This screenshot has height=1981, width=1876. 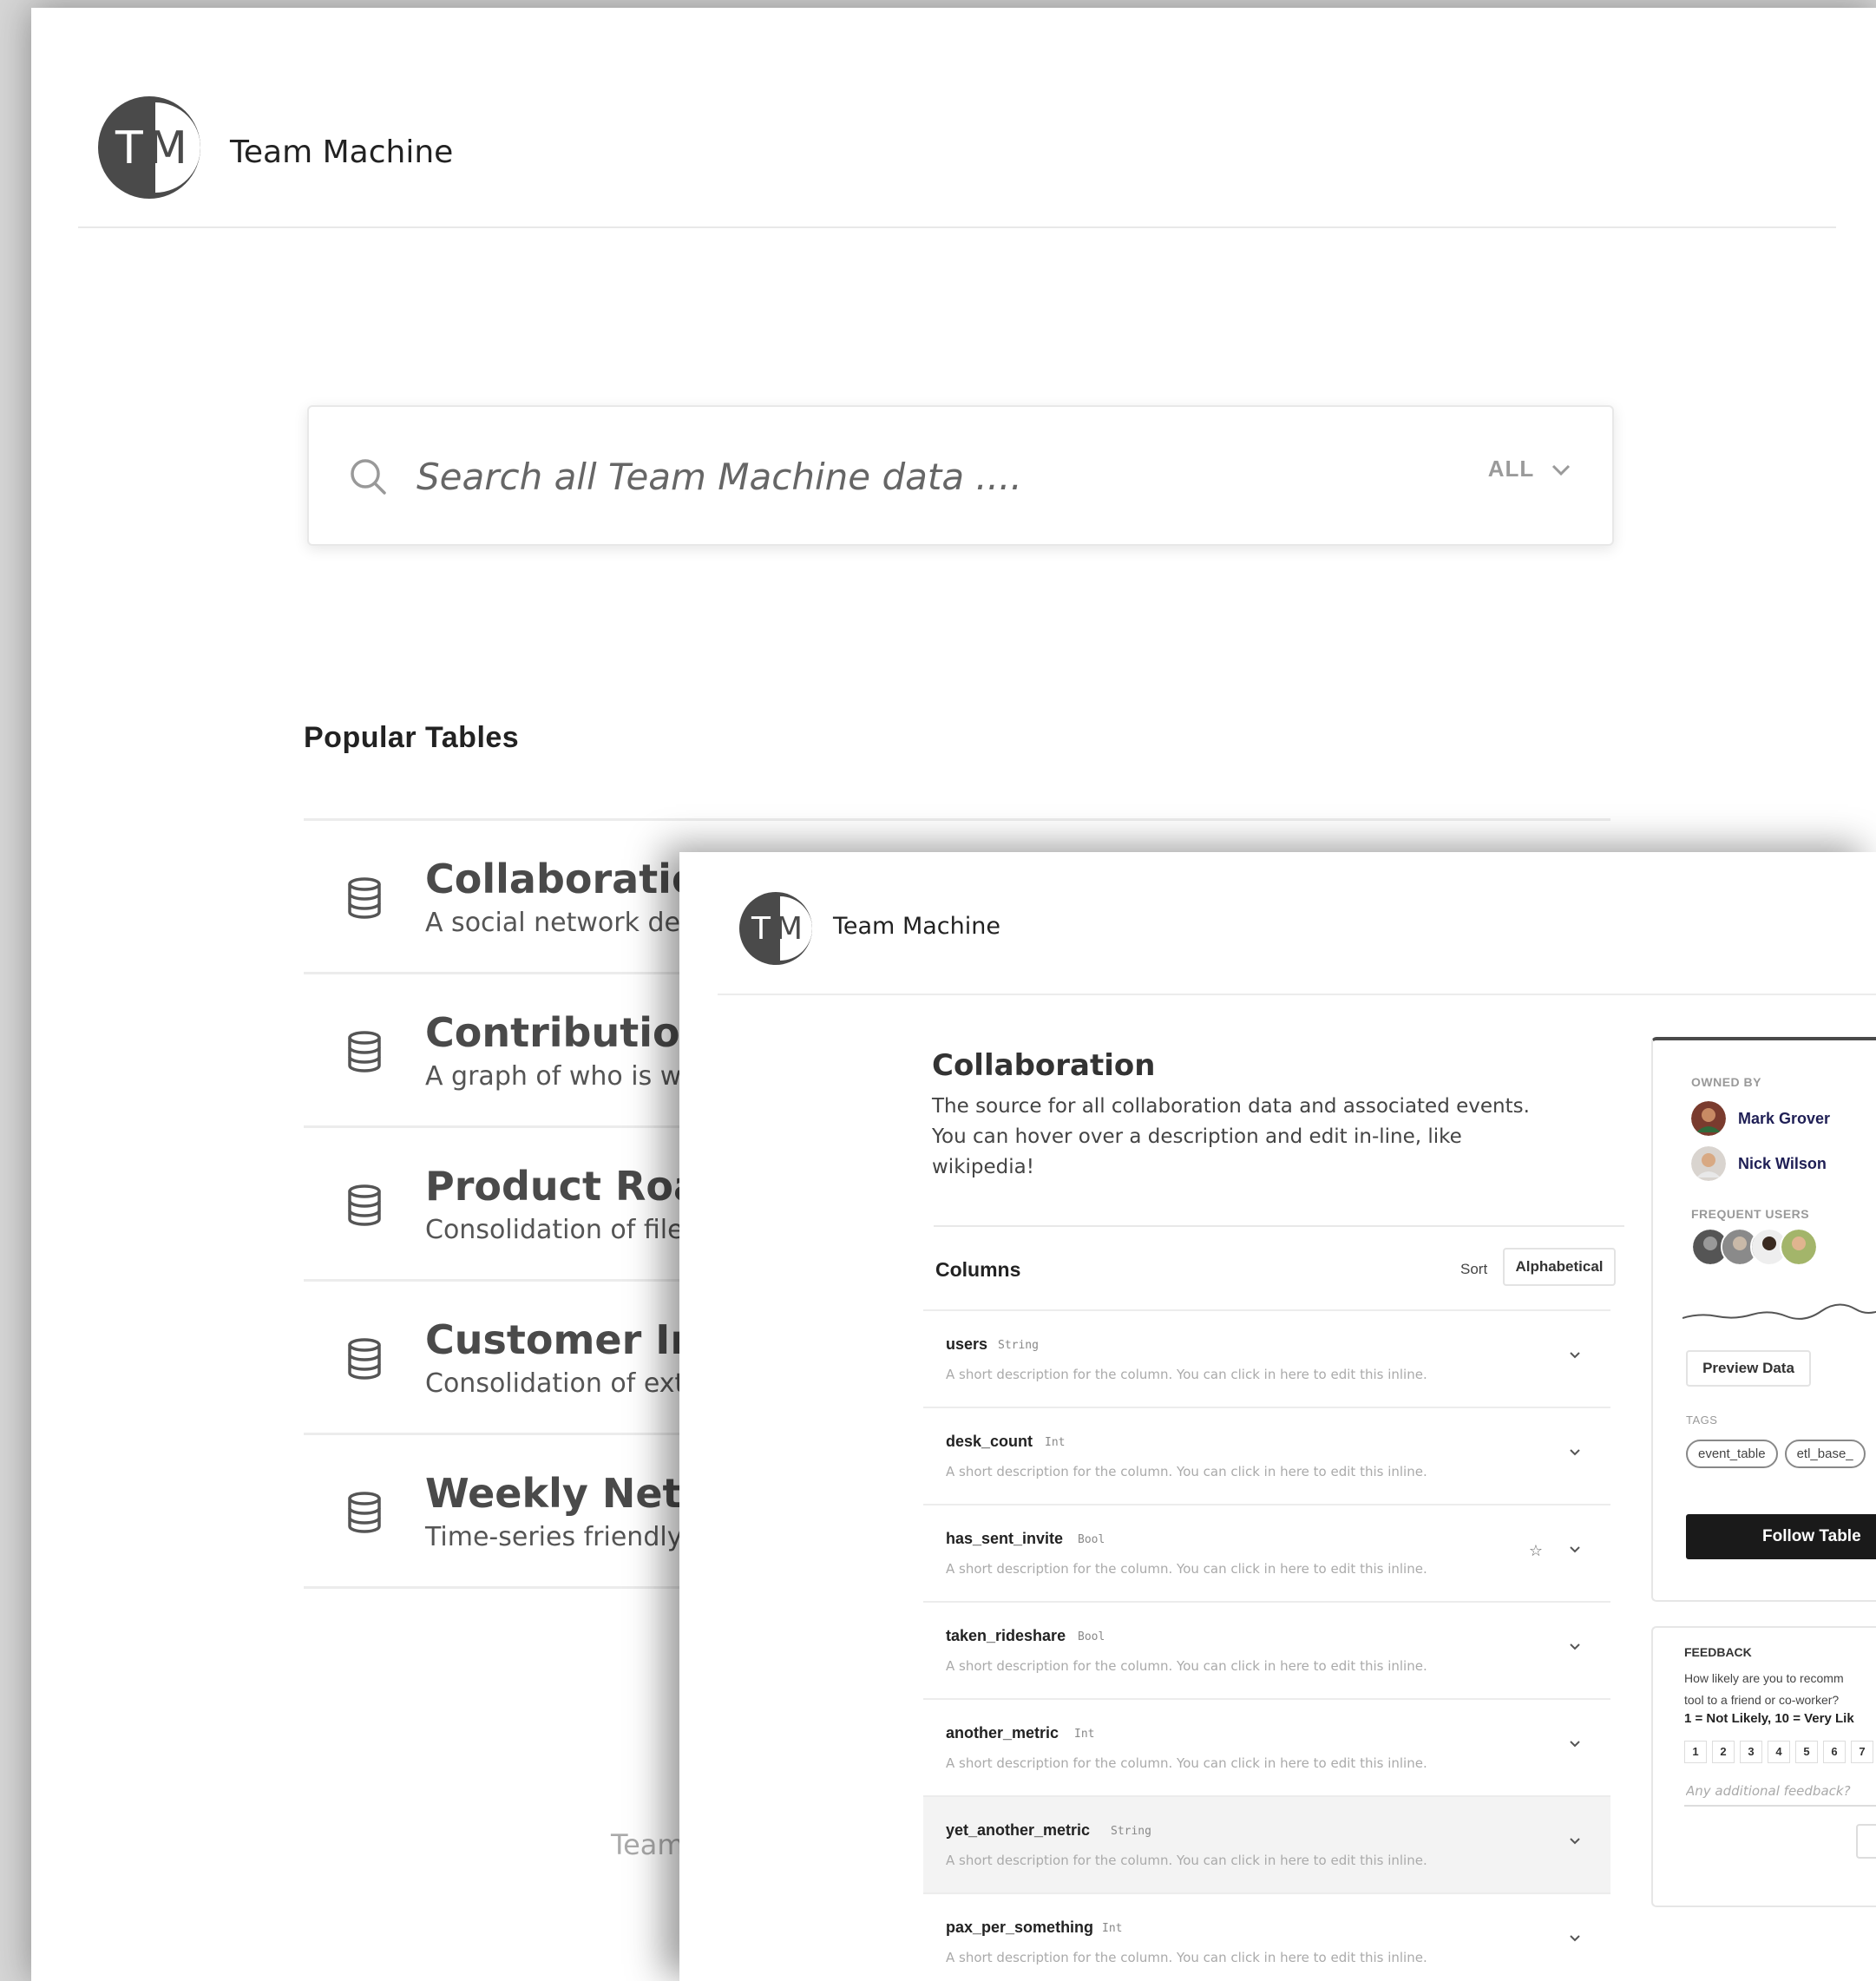 I want to click on search-icon, so click(x=369, y=477).